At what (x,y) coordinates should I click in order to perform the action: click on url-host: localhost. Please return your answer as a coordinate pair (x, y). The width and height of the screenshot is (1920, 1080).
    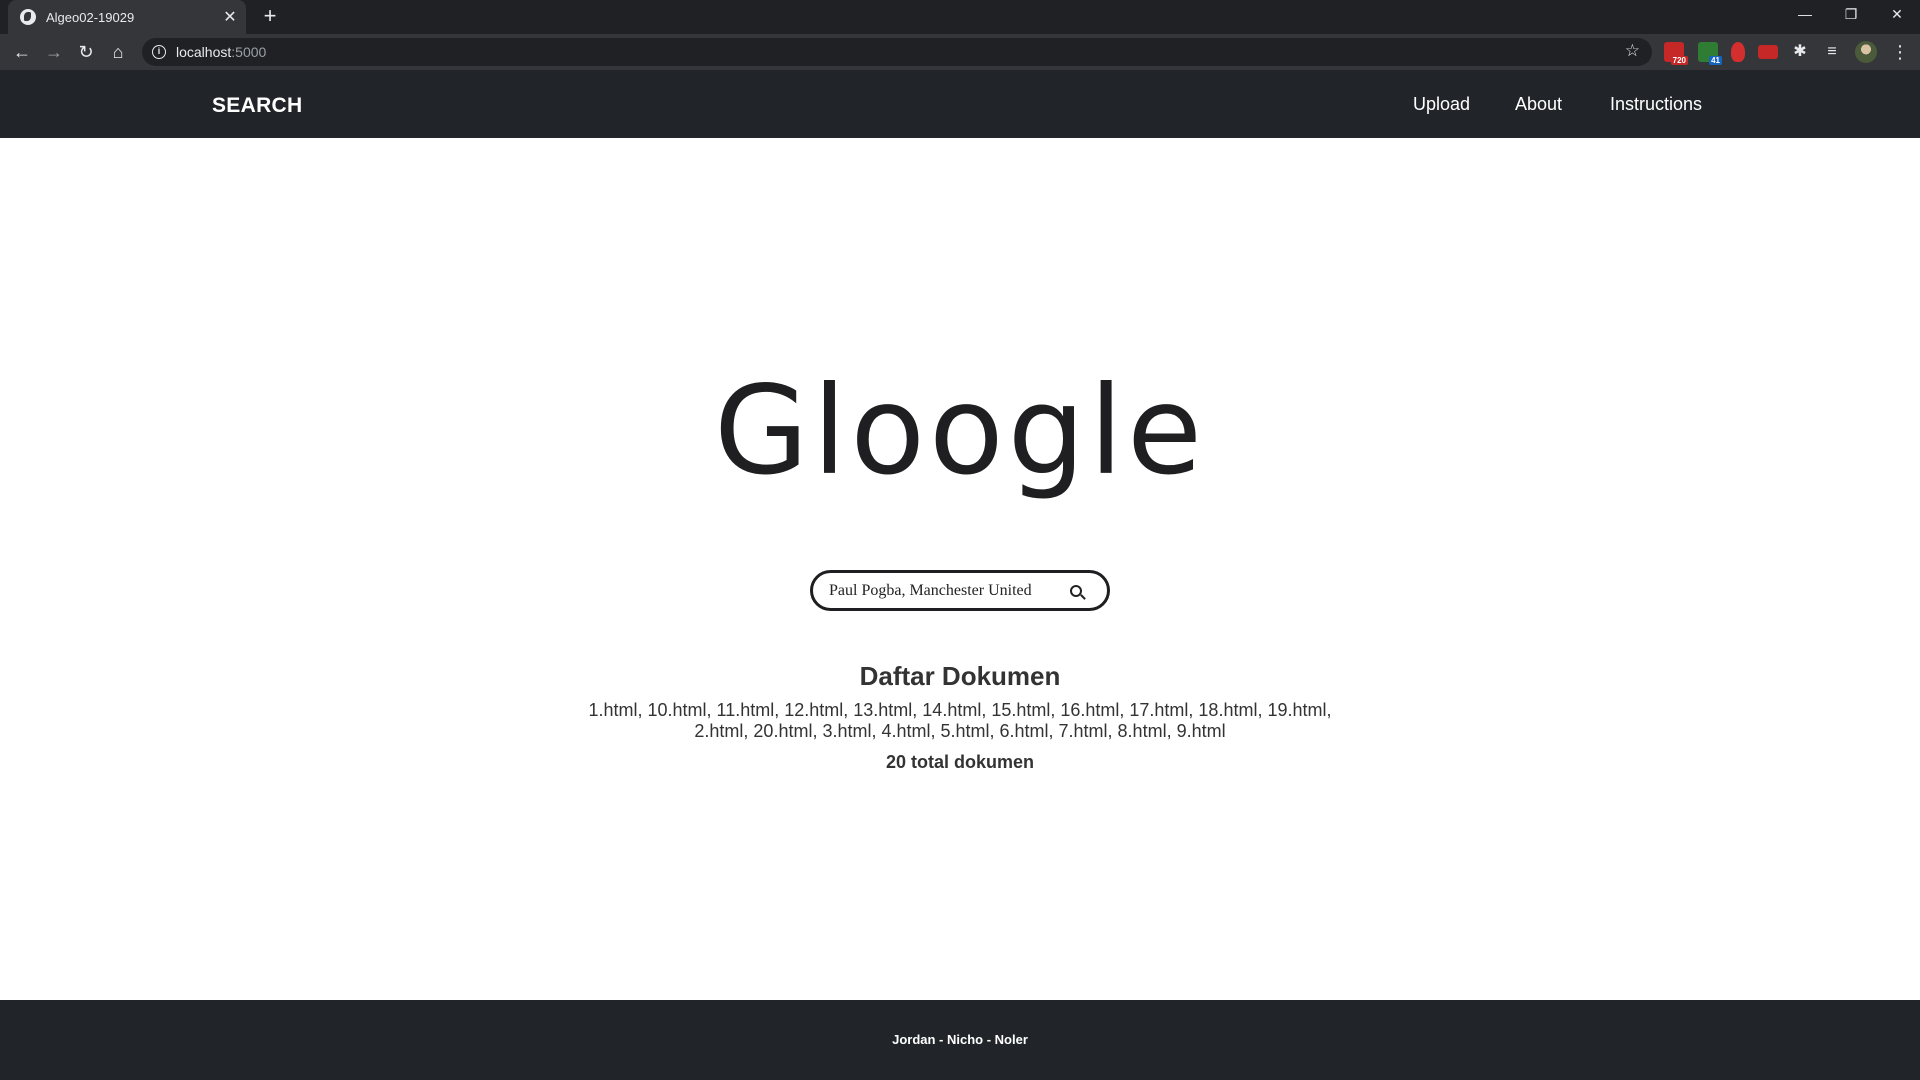
    Looking at the image, I should click on (204, 52).